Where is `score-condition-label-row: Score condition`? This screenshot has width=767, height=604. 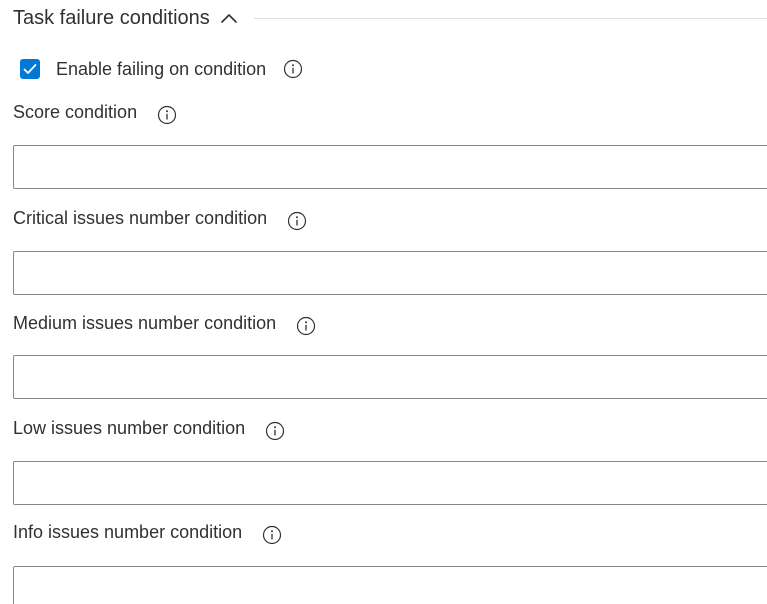
score-condition-label-row: Score condition is located at coordinates (95, 112).